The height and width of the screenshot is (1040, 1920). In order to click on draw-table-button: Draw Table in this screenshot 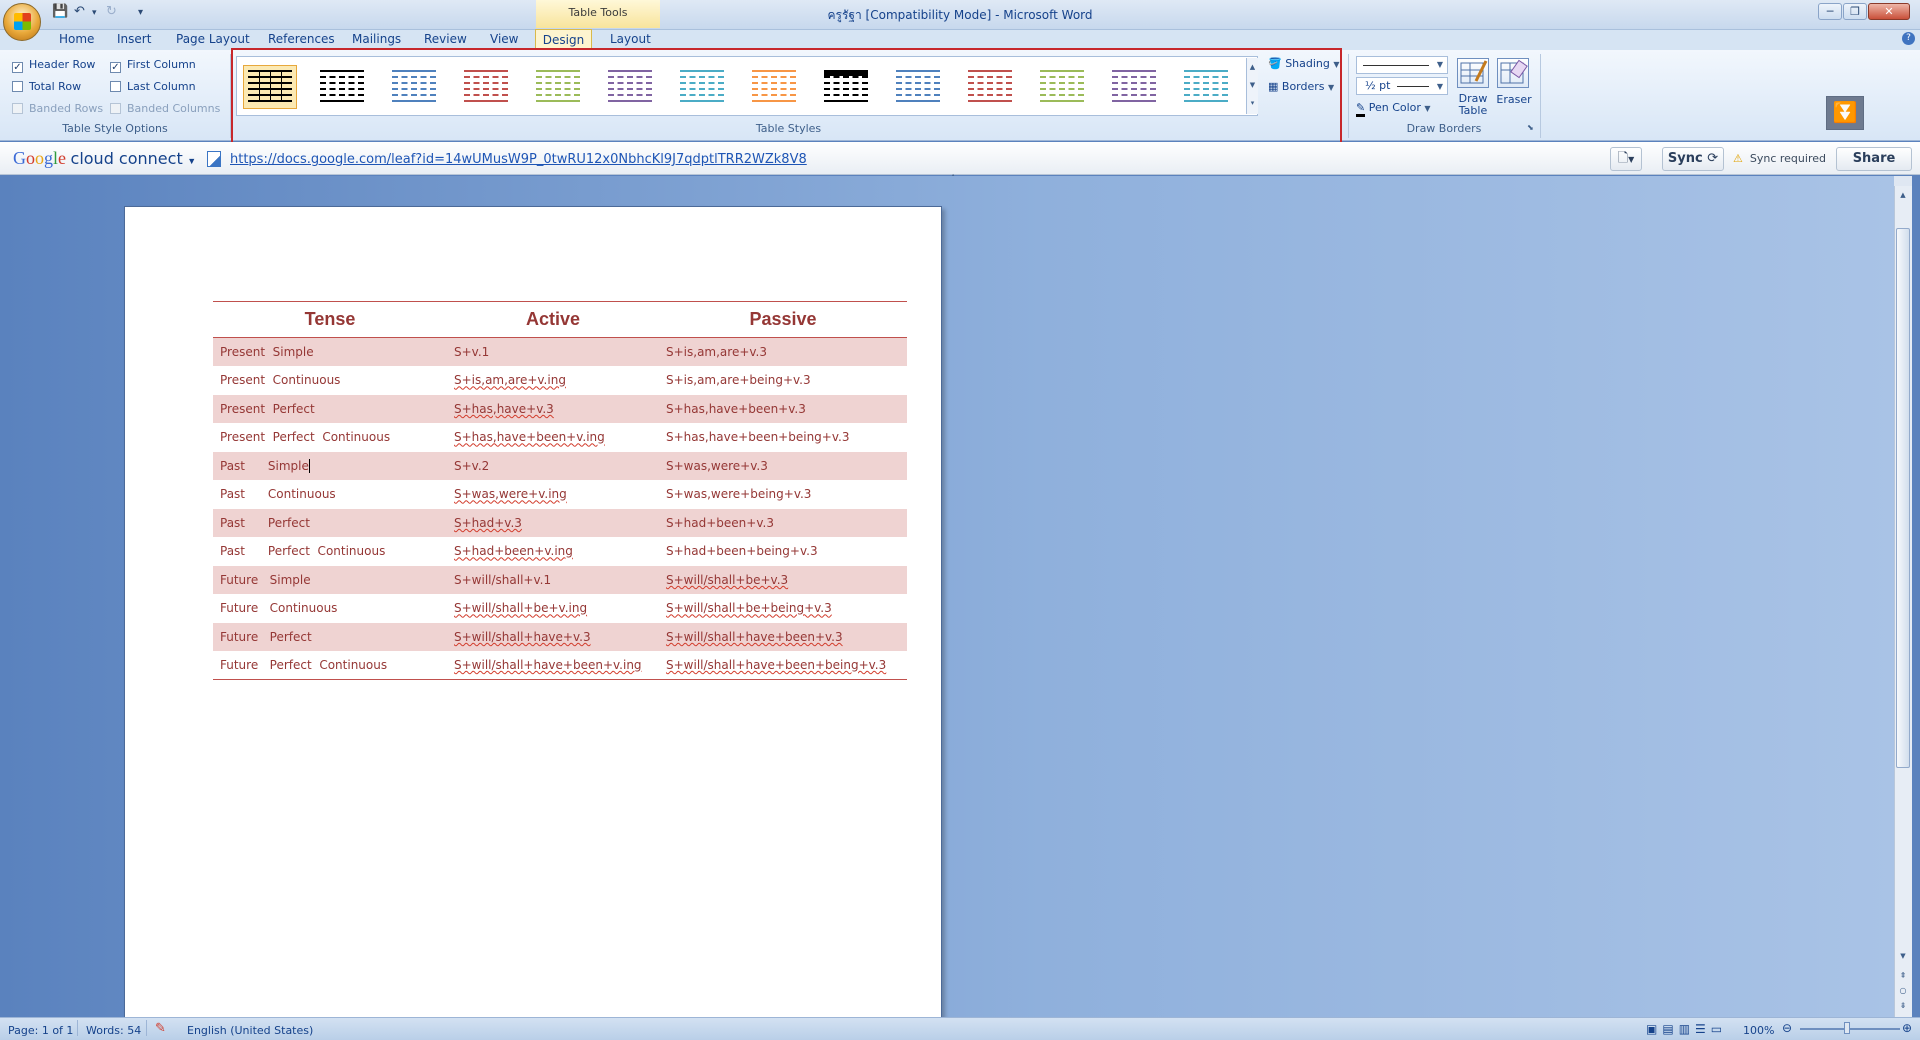, I will do `click(1473, 105)`.